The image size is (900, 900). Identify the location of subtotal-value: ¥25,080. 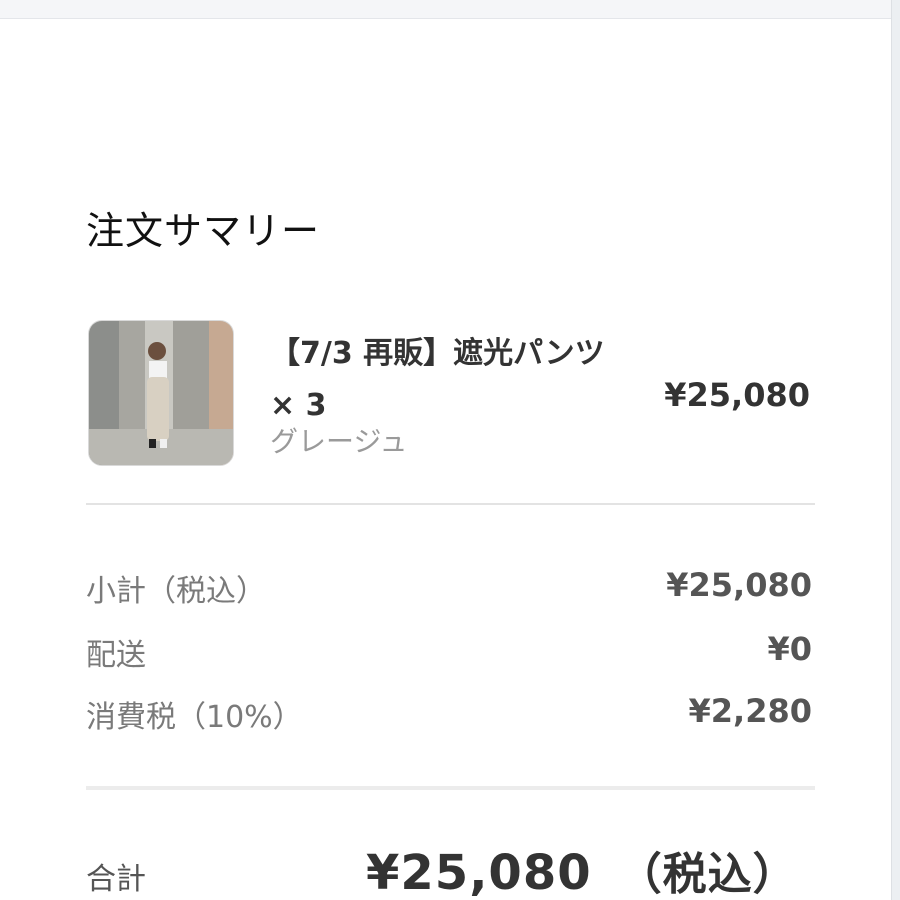
(739, 585).